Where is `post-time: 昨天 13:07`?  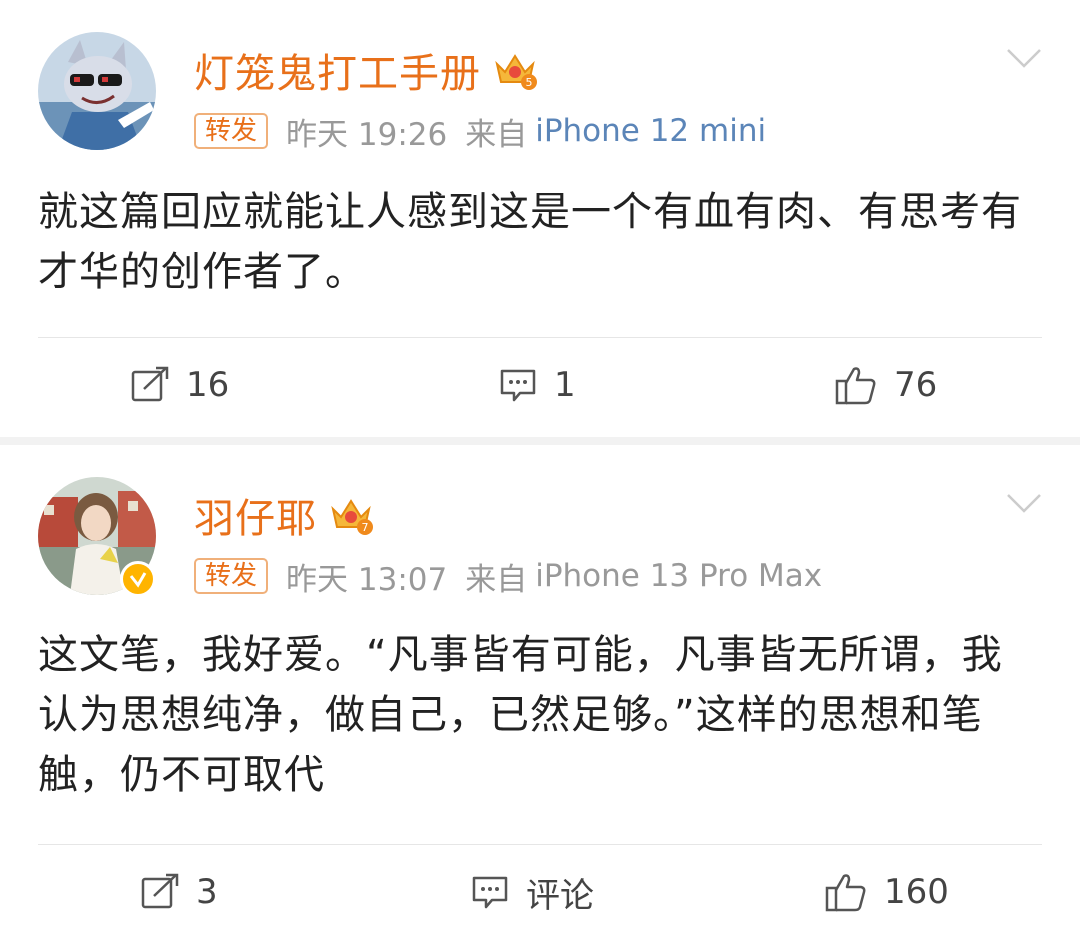 post-time: 昨天 13:07 is located at coordinates (367, 579).